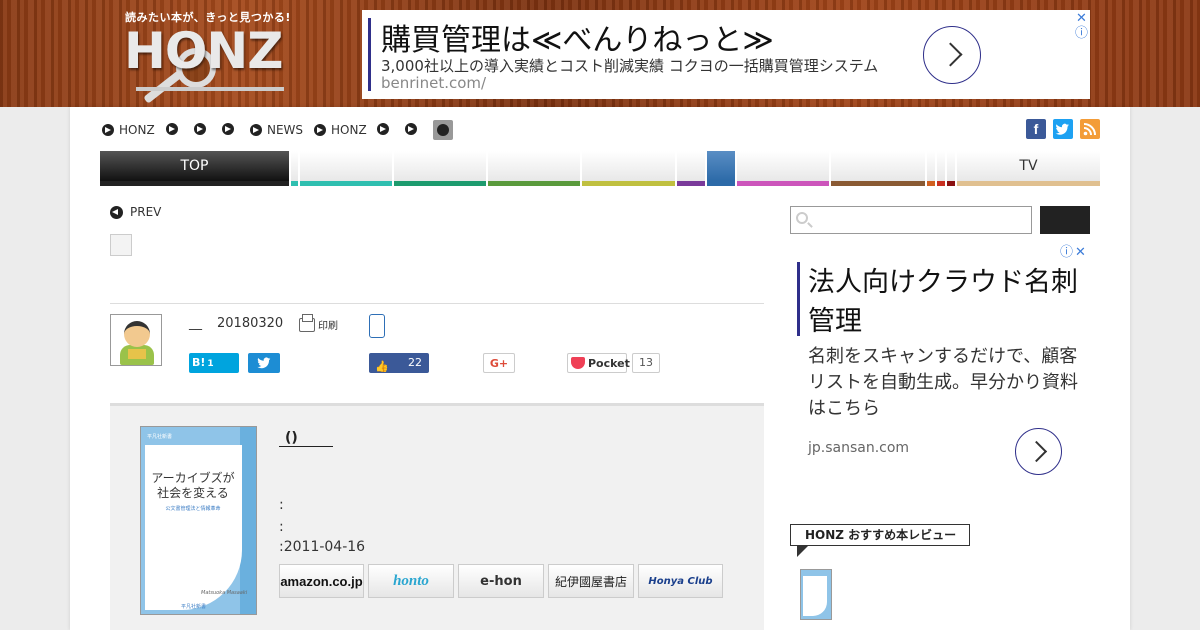 The height and width of the screenshot is (630, 1200). I want to click on print-button: 印刷, so click(318, 322).